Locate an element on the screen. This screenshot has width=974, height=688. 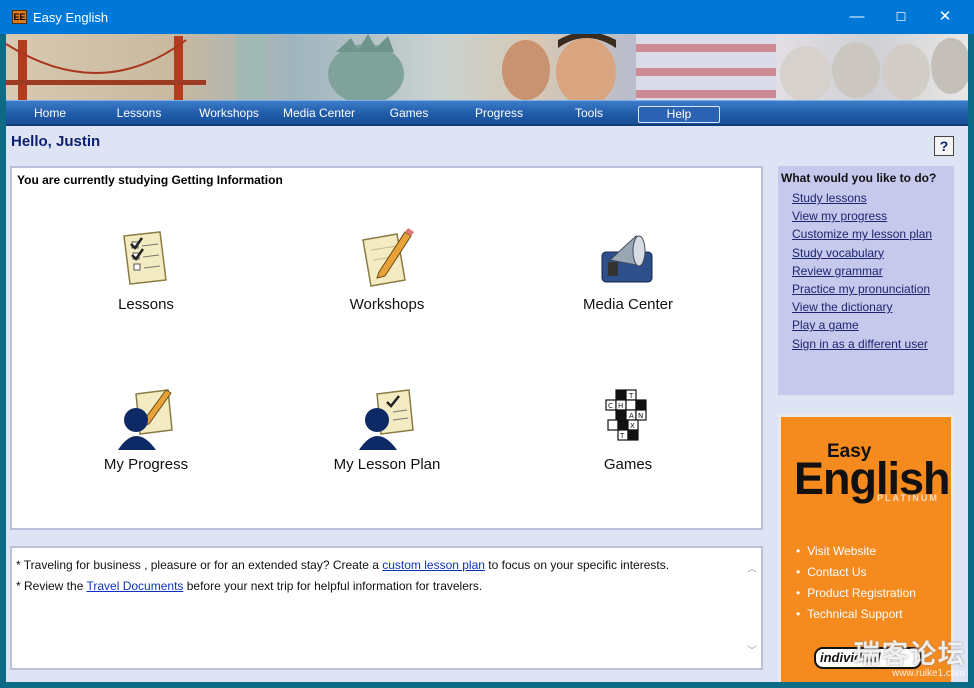
tile-games: T CH ANX T Games is located at coordinates (628, 441).